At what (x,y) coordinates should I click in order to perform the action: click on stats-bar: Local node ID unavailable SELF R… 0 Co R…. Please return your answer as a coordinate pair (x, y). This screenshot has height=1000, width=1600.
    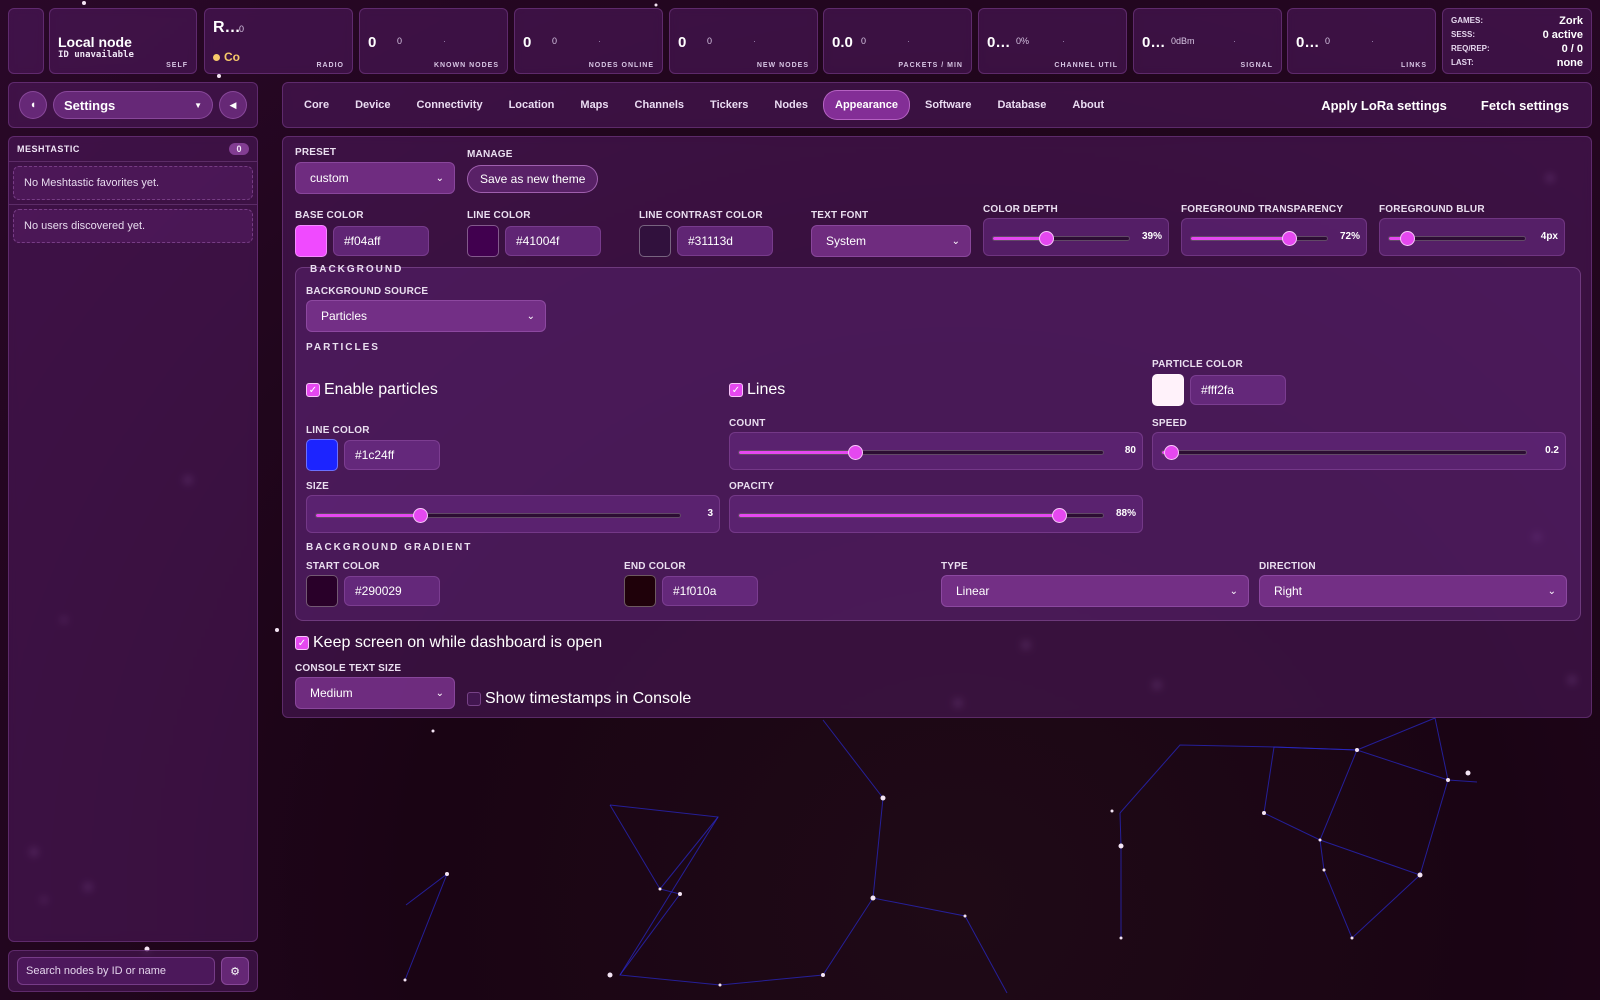
    Looking at the image, I should click on (800, 41).